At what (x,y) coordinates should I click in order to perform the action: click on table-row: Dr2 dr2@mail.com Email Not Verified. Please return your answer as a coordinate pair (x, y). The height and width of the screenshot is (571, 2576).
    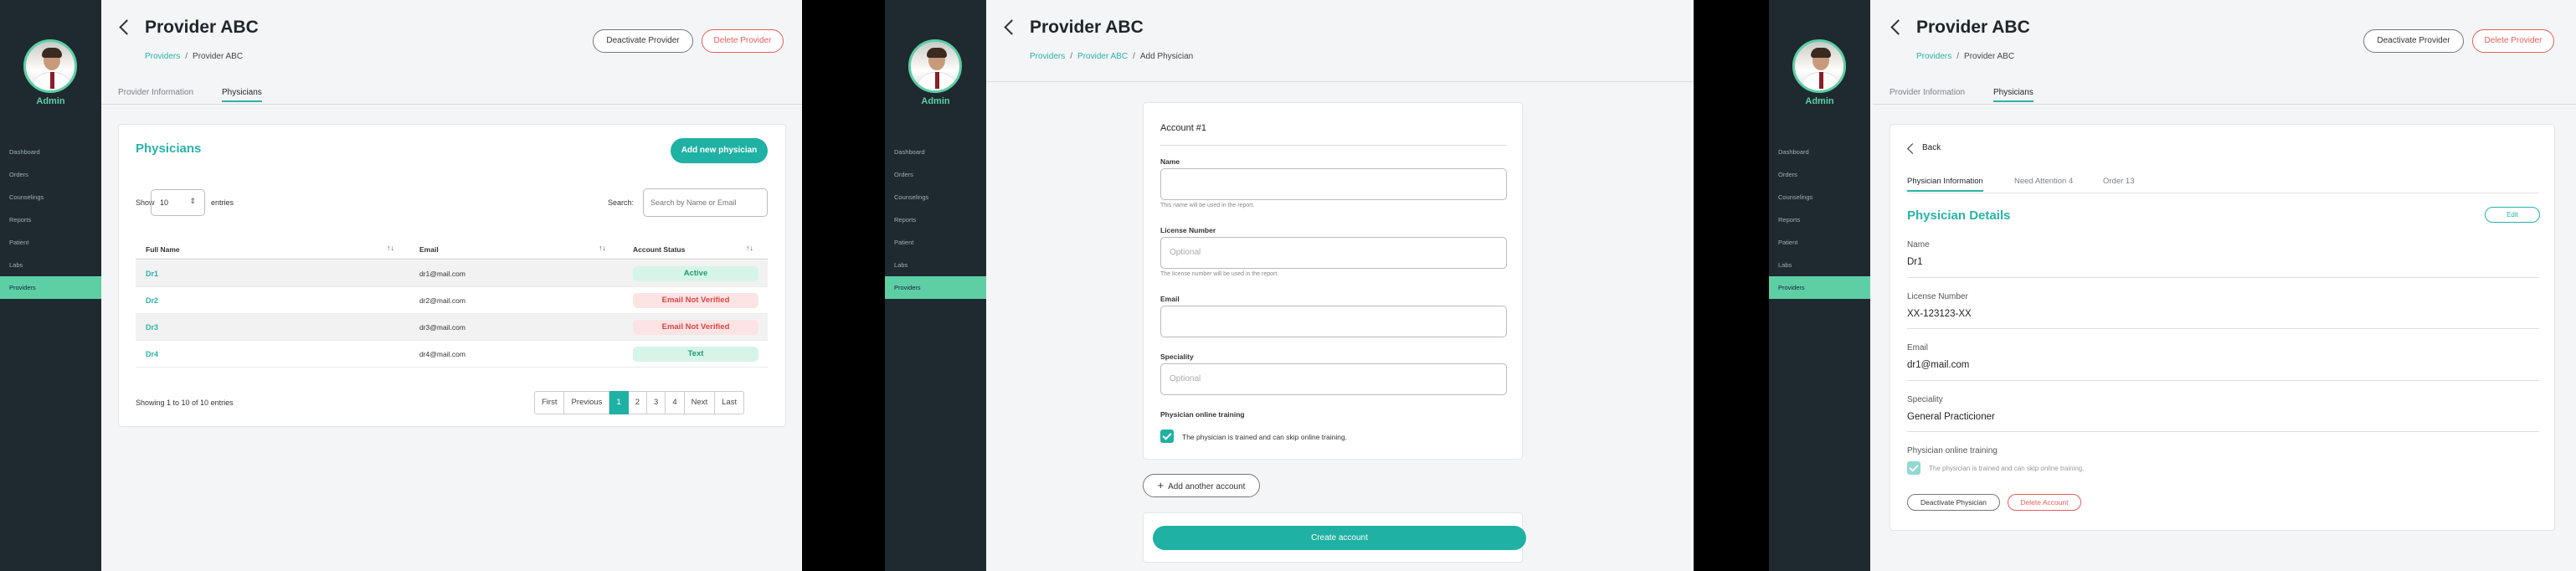
    Looking at the image, I should click on (452, 301).